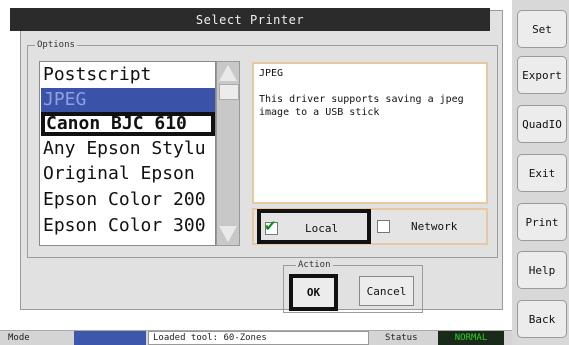 Image resolution: width=569 pixels, height=345 pixels. What do you see at coordinates (128, 200) in the screenshot?
I see `list-item-epson-color-200: Epson Color 200` at bounding box center [128, 200].